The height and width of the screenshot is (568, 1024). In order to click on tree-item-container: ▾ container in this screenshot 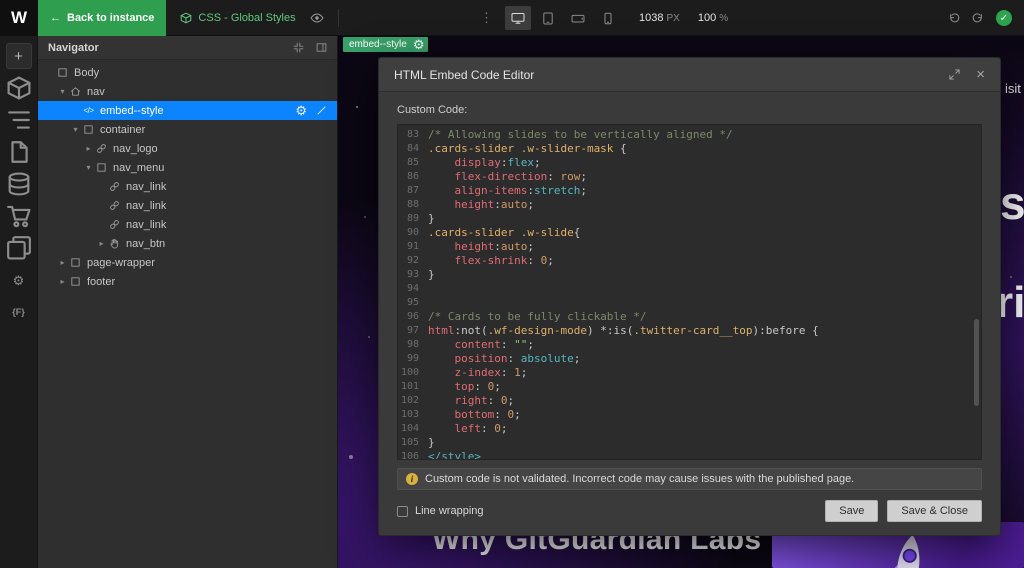, I will do `click(187, 129)`.